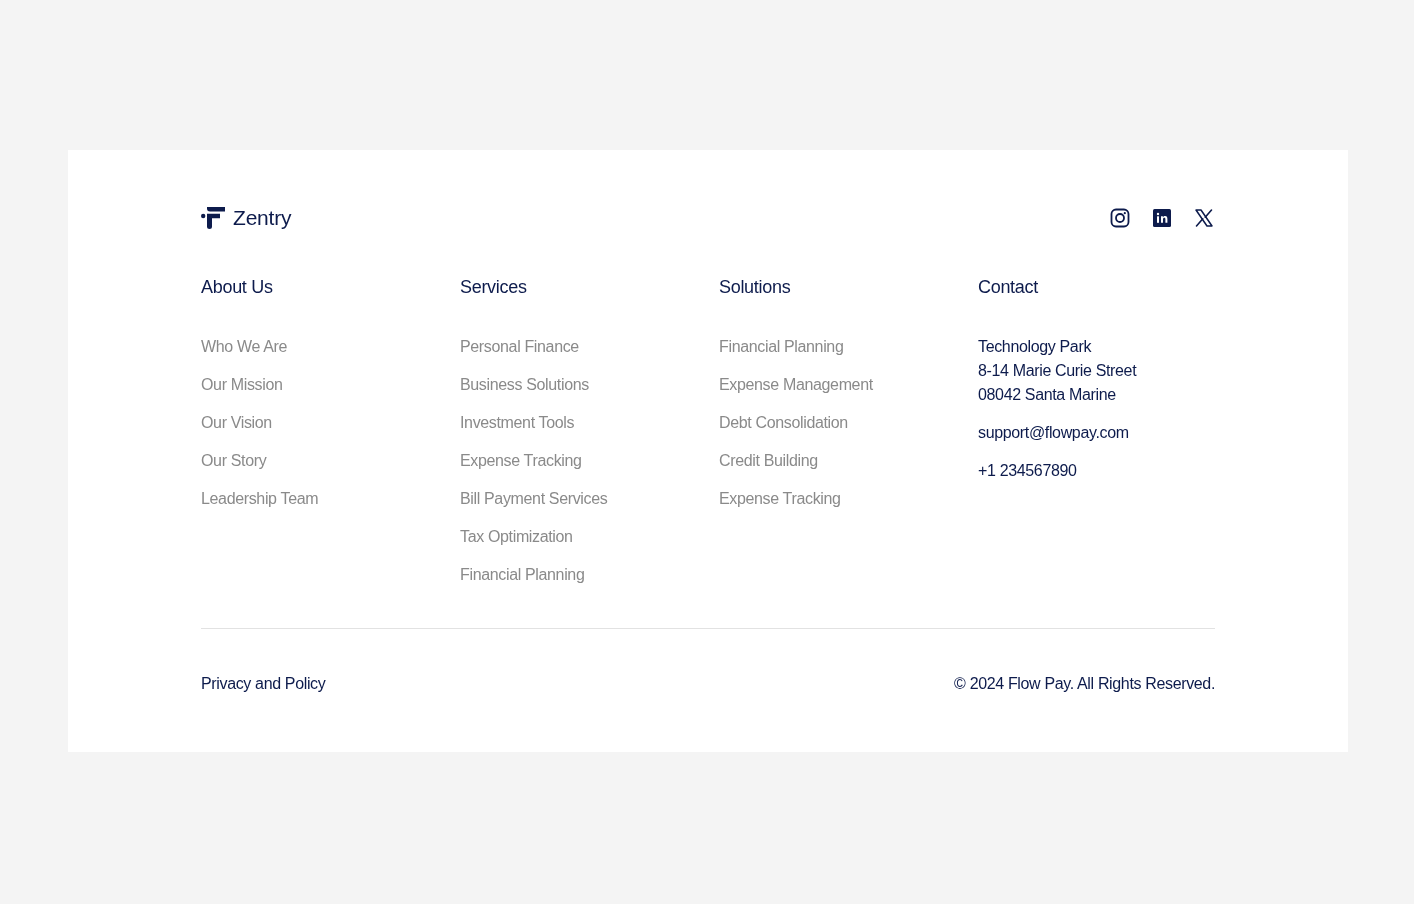 The height and width of the screenshot is (904, 1414). I want to click on footer-link: Credit Building, so click(768, 461).